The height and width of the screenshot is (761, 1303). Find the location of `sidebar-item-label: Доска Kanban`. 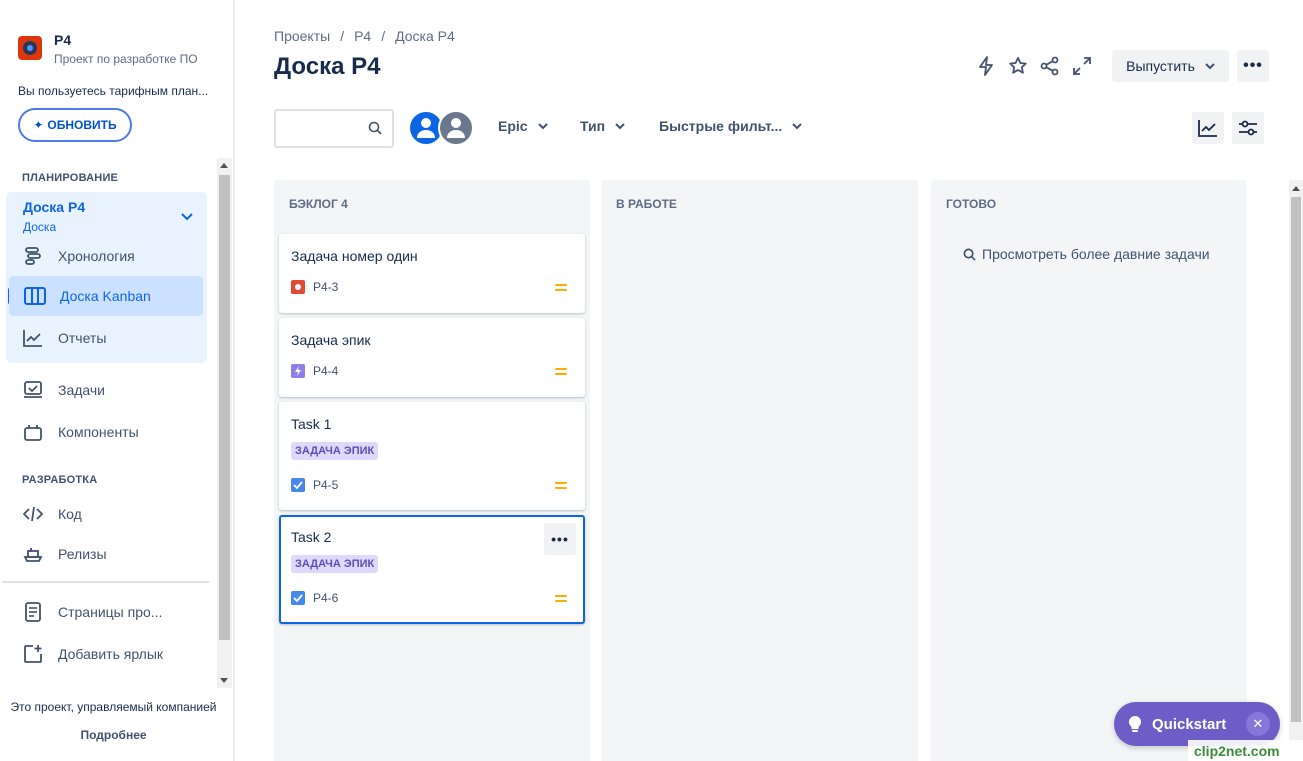

sidebar-item-label: Доска Kanban is located at coordinates (105, 296).